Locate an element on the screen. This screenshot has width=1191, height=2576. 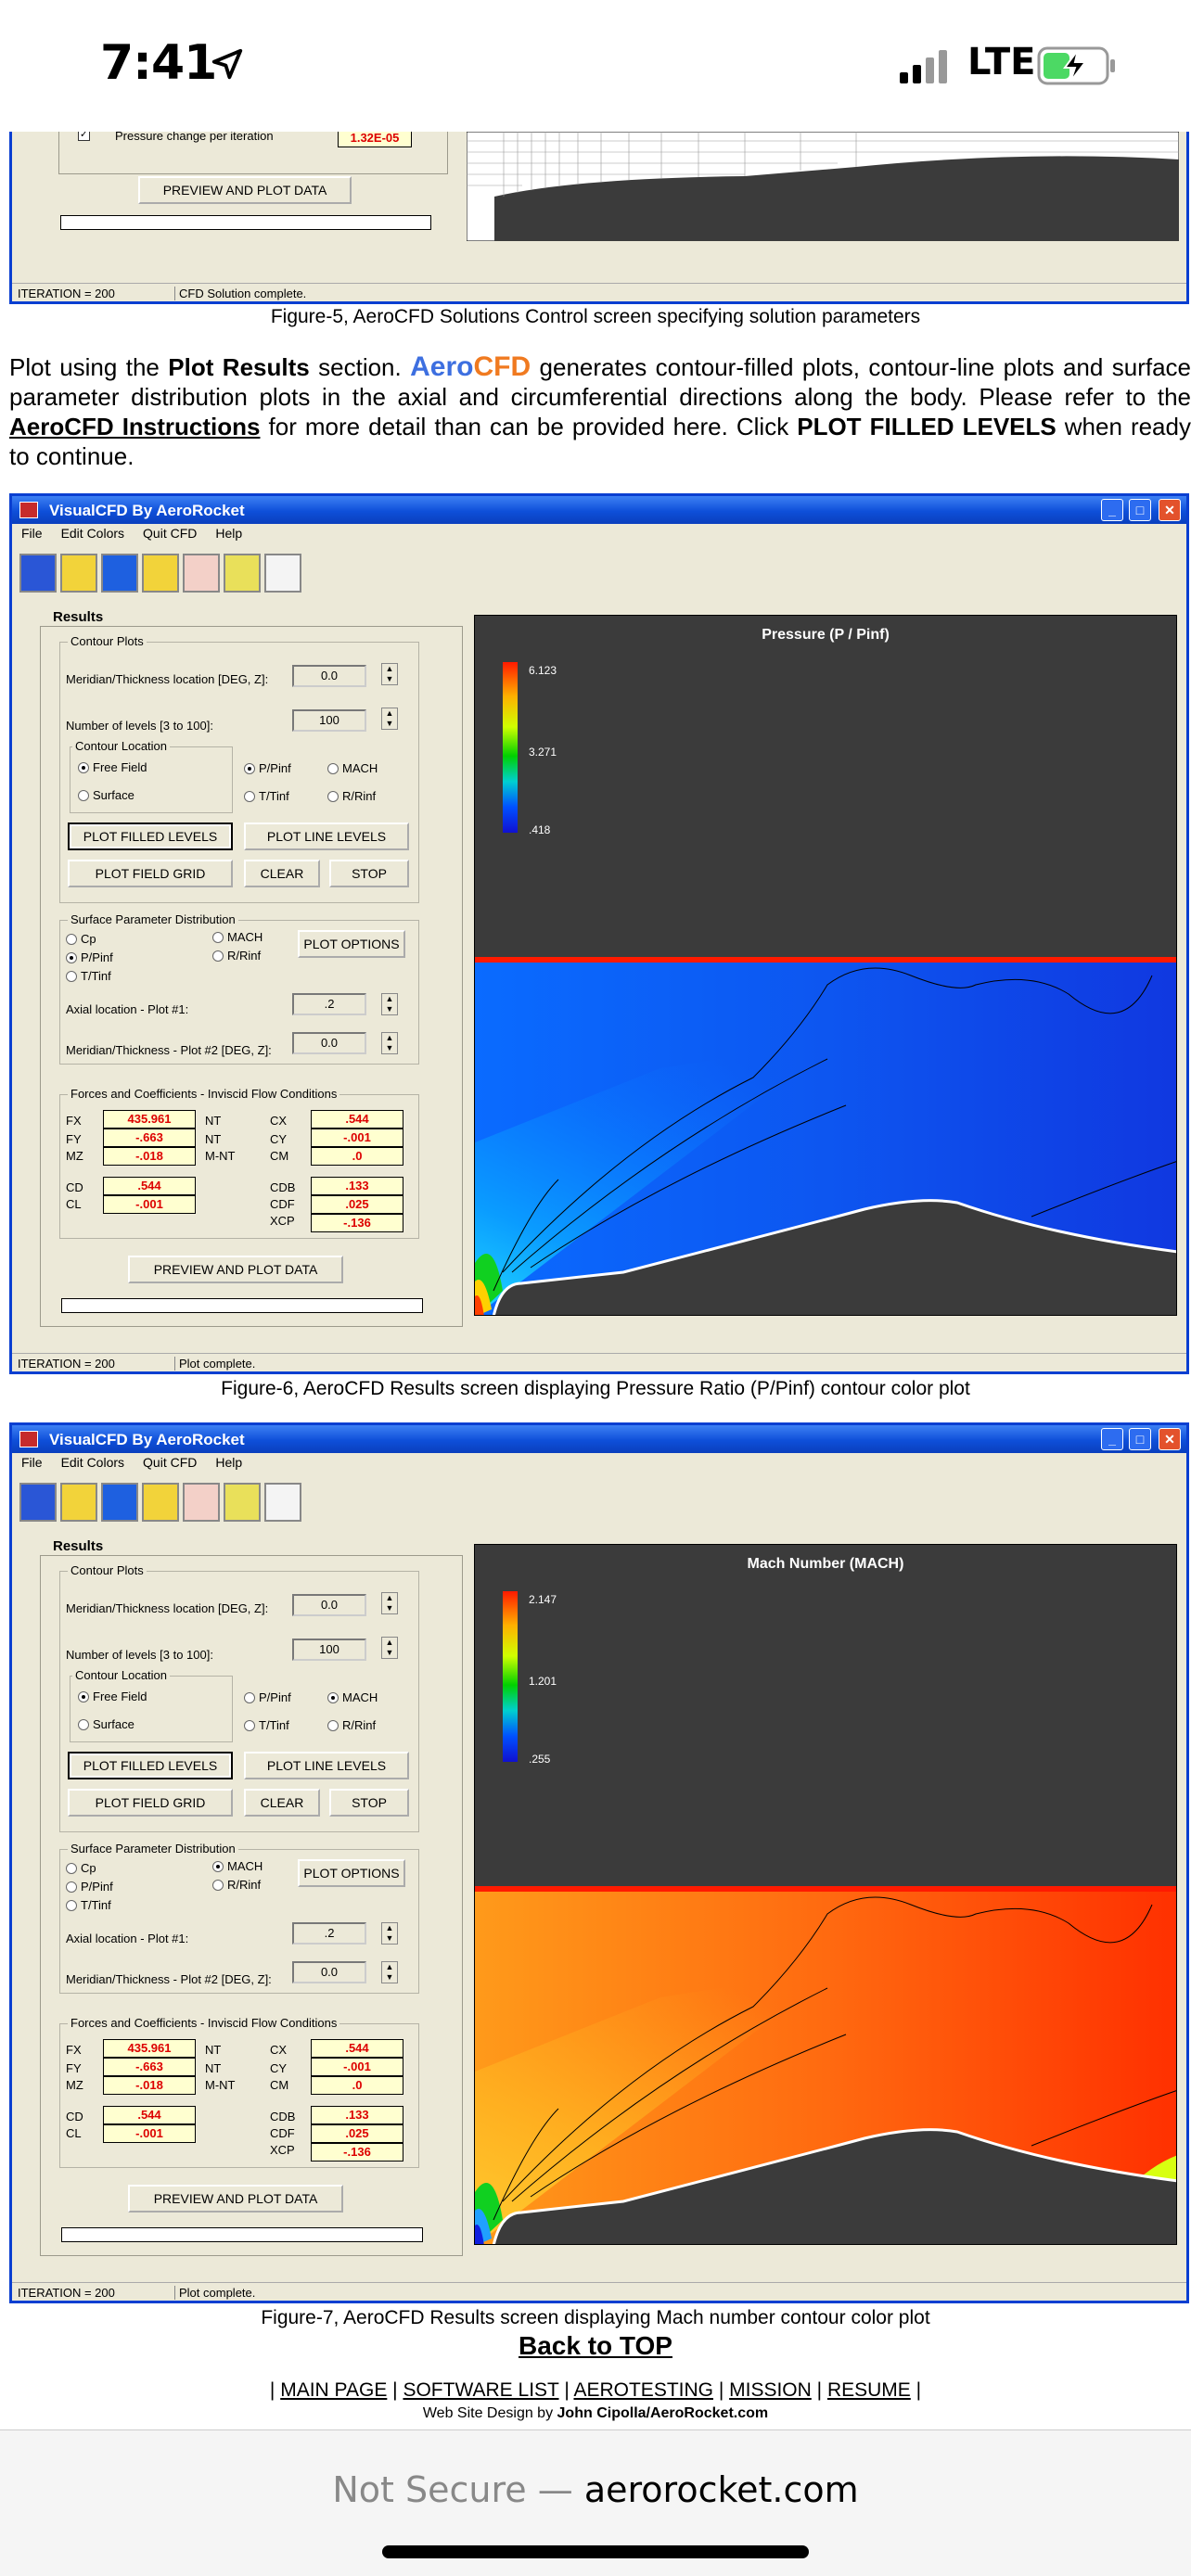
group-title: Contour Plots is located at coordinates (108, 641).